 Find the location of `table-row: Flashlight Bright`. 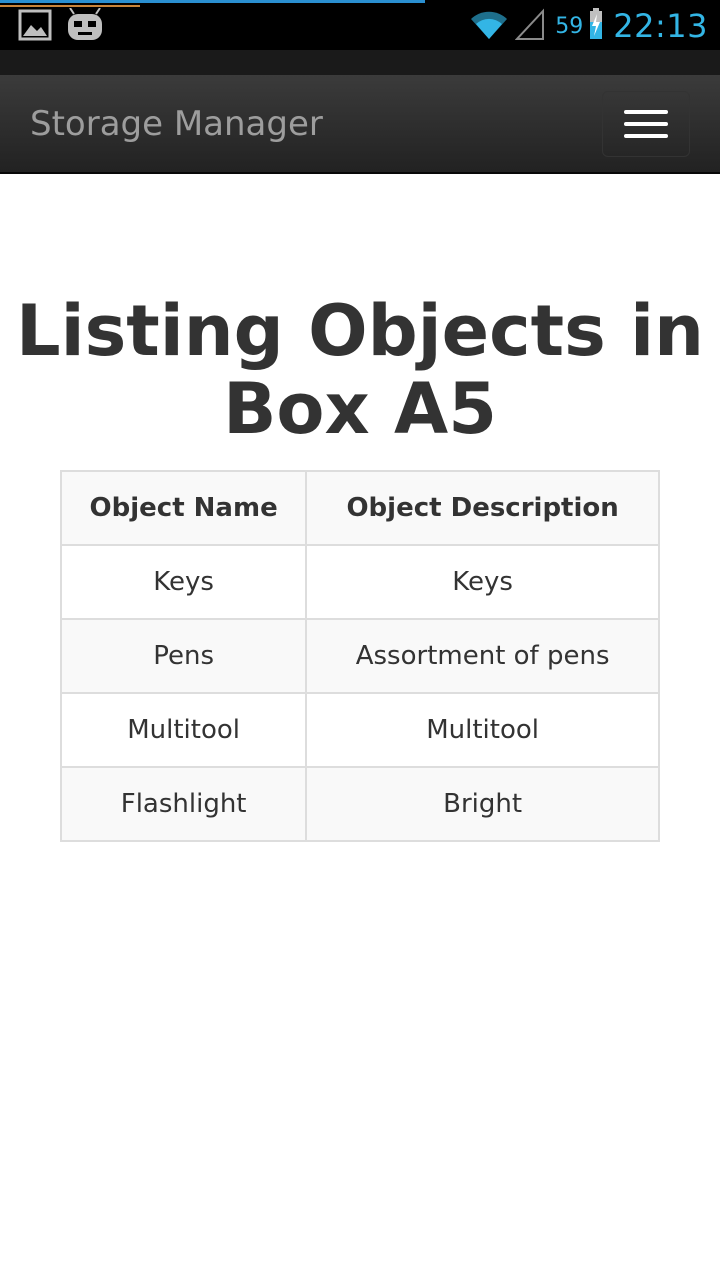

table-row: Flashlight Bright is located at coordinates (359, 804).